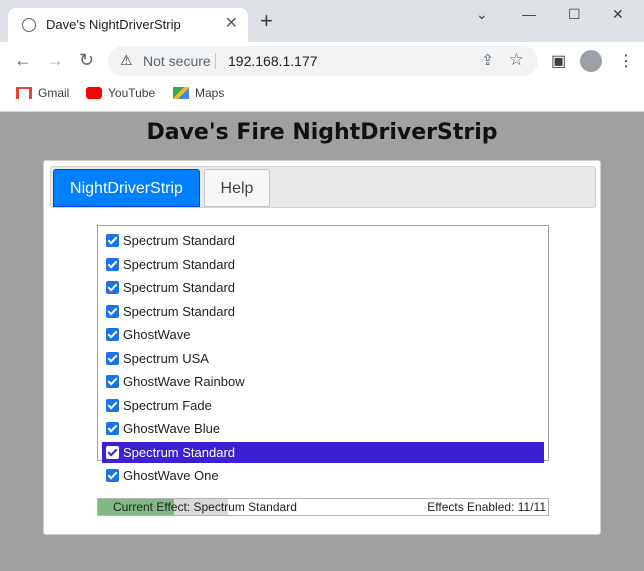  I want to click on tab-strip: Dave's NightDriverStrip ✕ + ⌄ — ☐ ✕, so click(322, 21).